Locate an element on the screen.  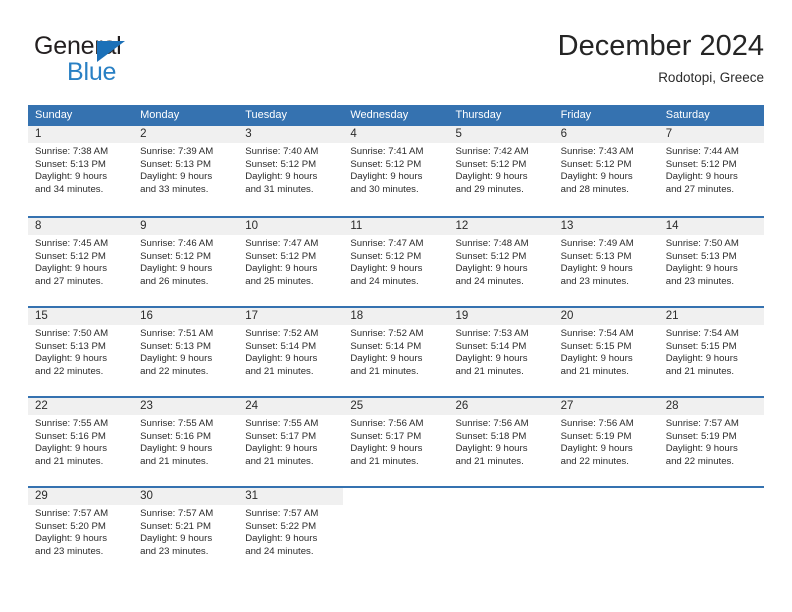
sunset-text: Sunset: 5:14 PM is located at coordinates (386, 346).